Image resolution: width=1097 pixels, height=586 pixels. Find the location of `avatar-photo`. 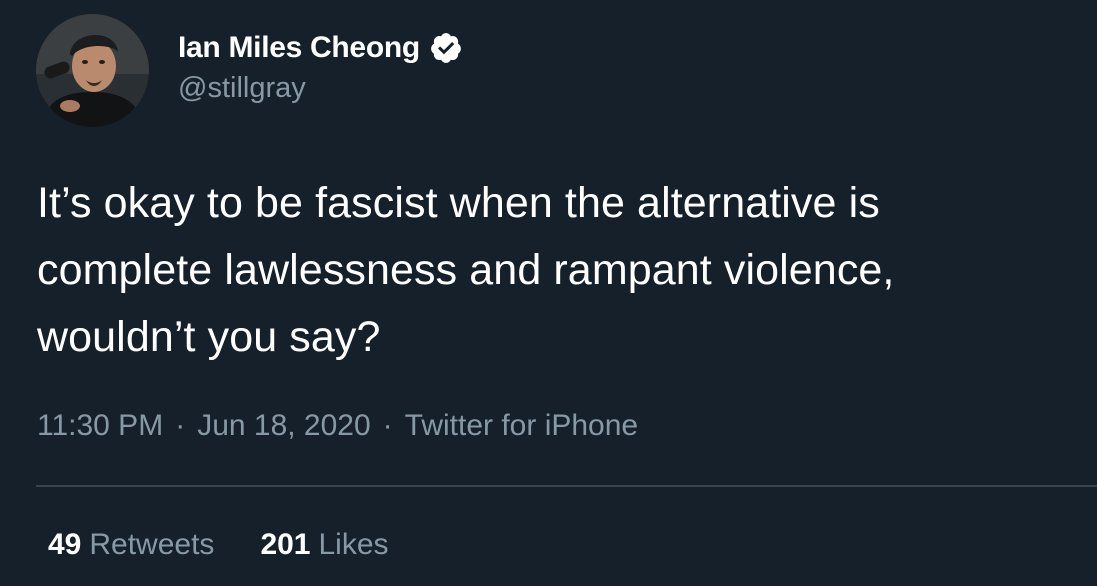

avatar-photo is located at coordinates (92, 70).